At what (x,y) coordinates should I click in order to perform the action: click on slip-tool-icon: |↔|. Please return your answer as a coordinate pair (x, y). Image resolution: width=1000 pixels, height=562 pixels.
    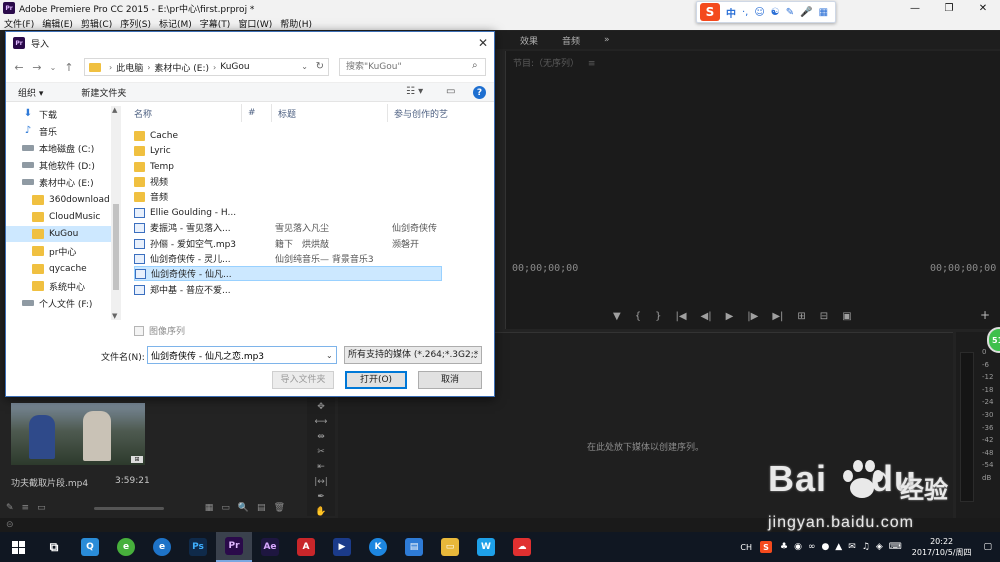
    Looking at the image, I should click on (321, 482).